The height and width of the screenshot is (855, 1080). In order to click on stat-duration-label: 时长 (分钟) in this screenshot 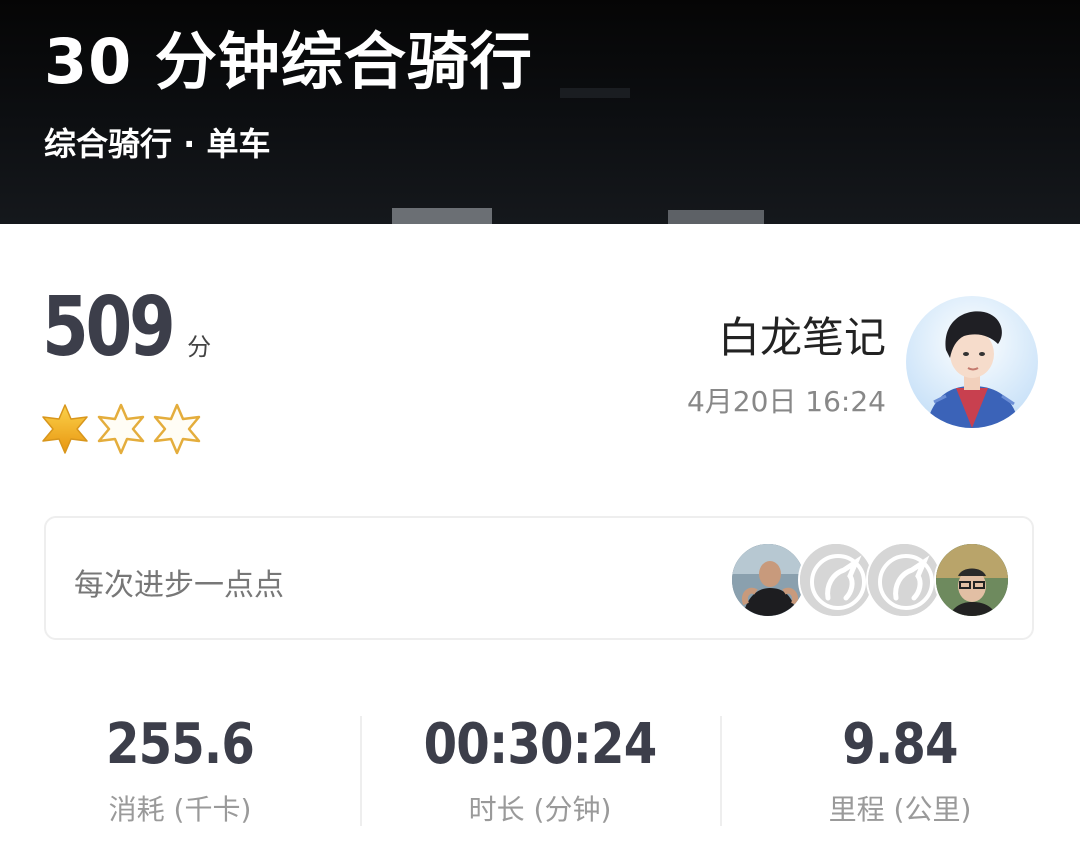, I will do `click(540, 809)`.